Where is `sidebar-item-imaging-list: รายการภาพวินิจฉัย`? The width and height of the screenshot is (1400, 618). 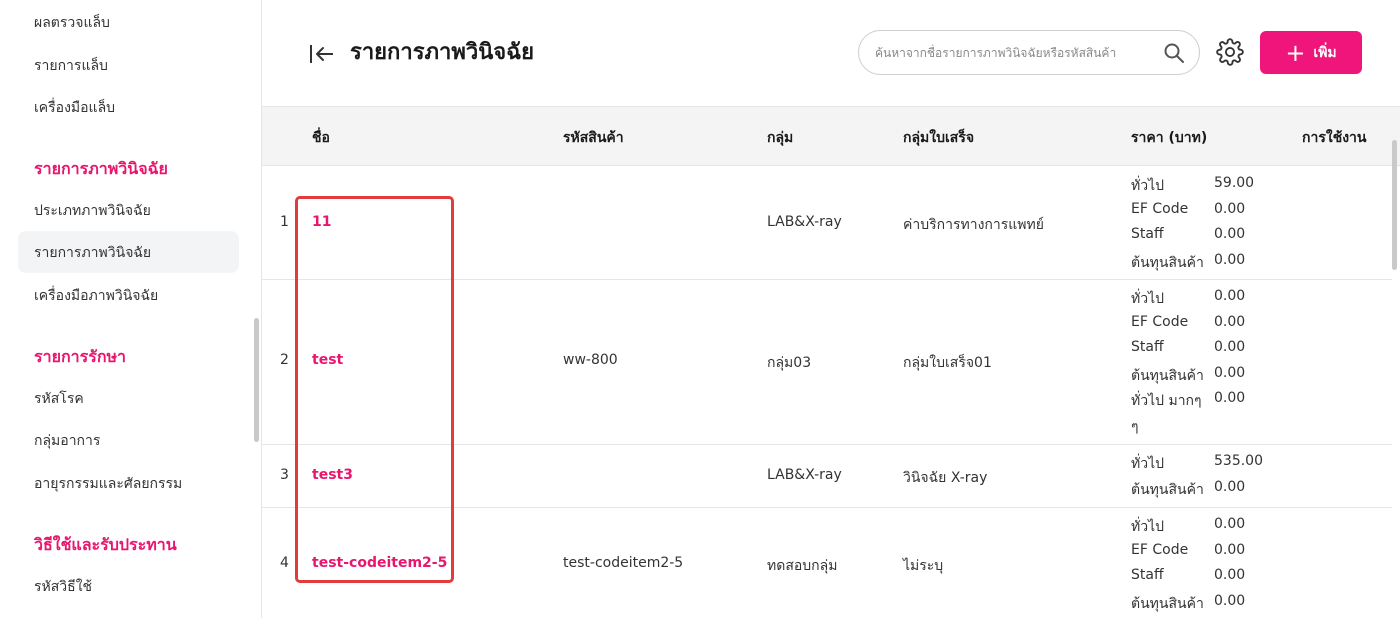
sidebar-item-imaging-list: รายการภาพวินิจฉัย is located at coordinates (92, 253).